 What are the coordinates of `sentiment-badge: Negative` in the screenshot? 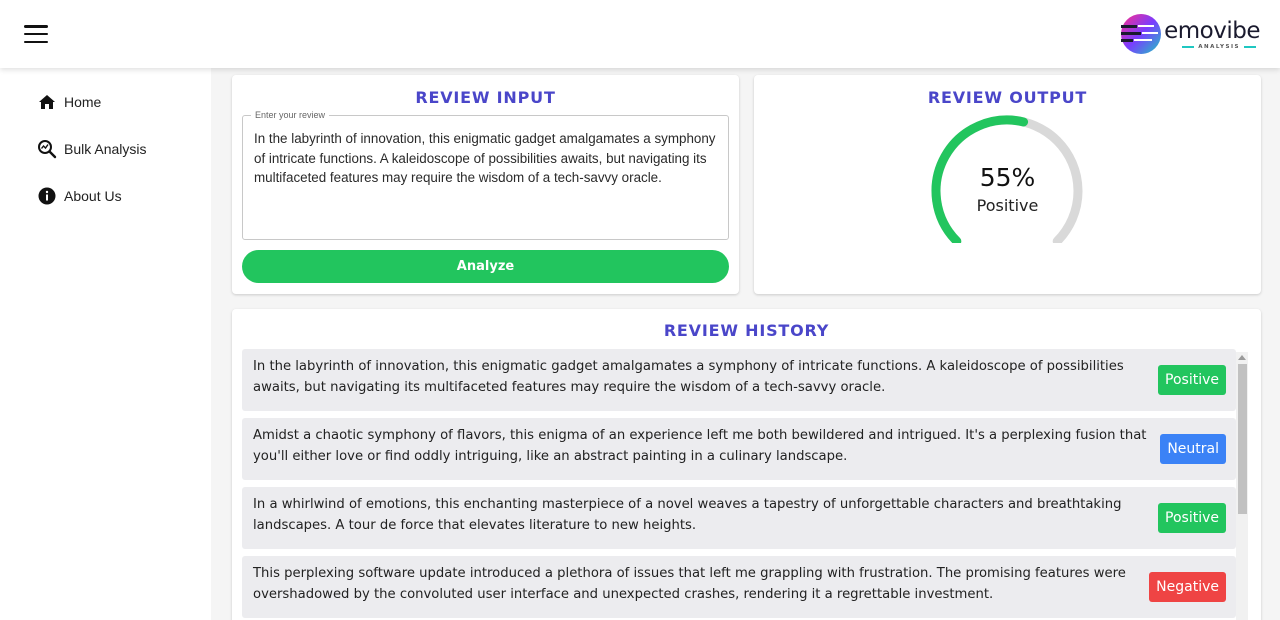 It's located at (1187, 587).